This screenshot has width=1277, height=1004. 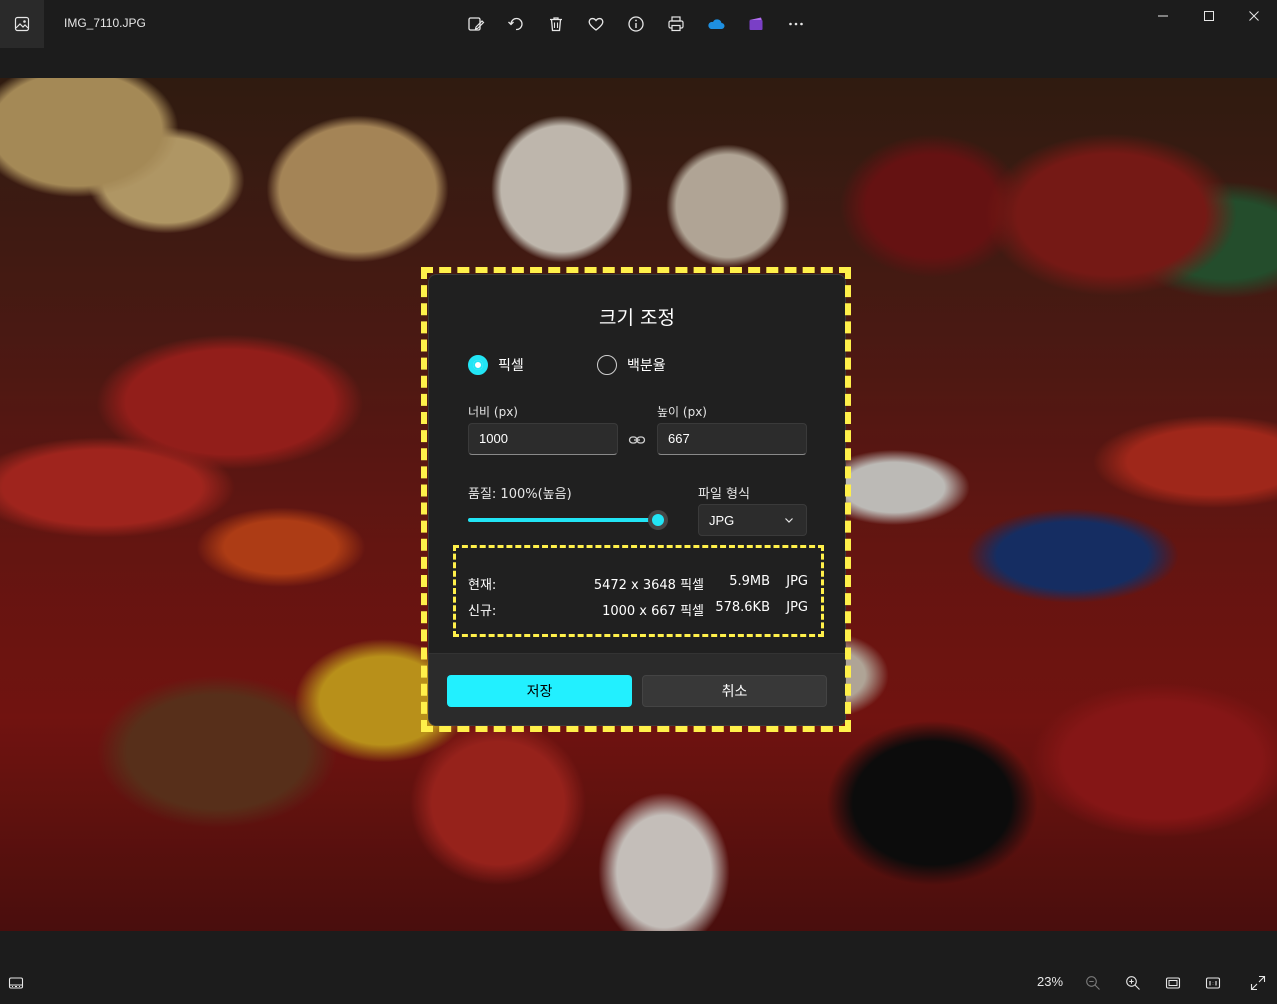 I want to click on app-icon, so click(x=22, y=24).